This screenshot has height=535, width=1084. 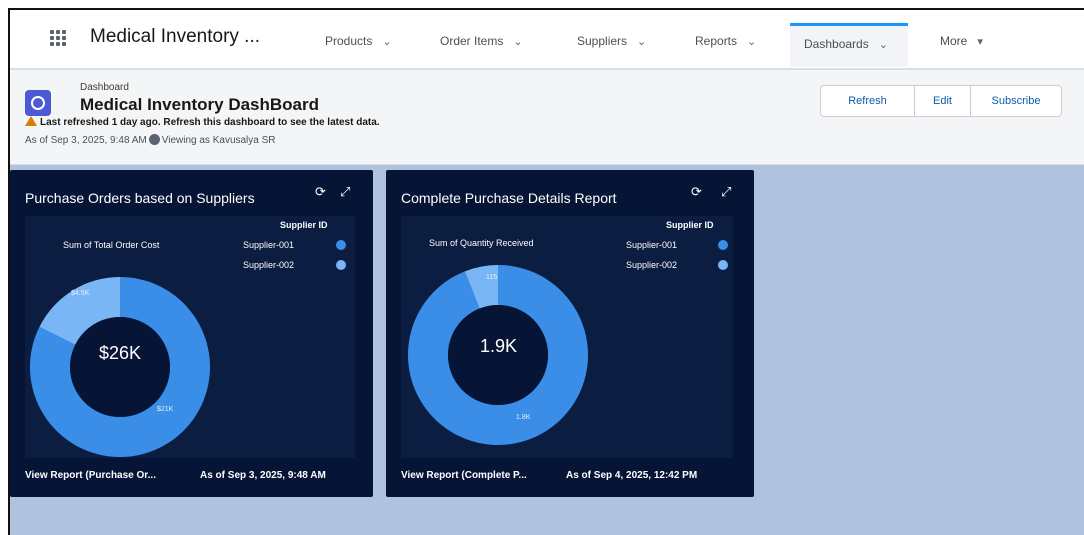 What do you see at coordinates (104, 87) in the screenshot?
I see `breadcrumb: Dashboard` at bounding box center [104, 87].